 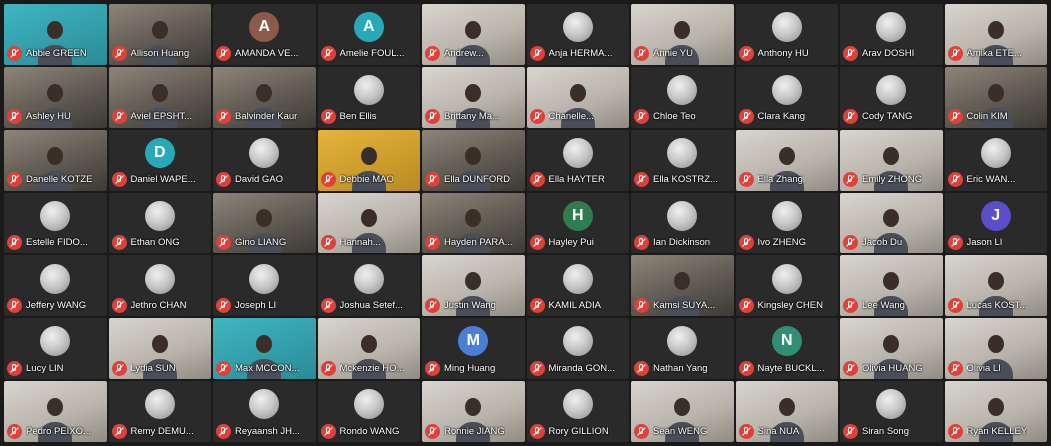 What do you see at coordinates (892, 180) in the screenshot?
I see `participant-name: Emily ZHONG` at bounding box center [892, 180].